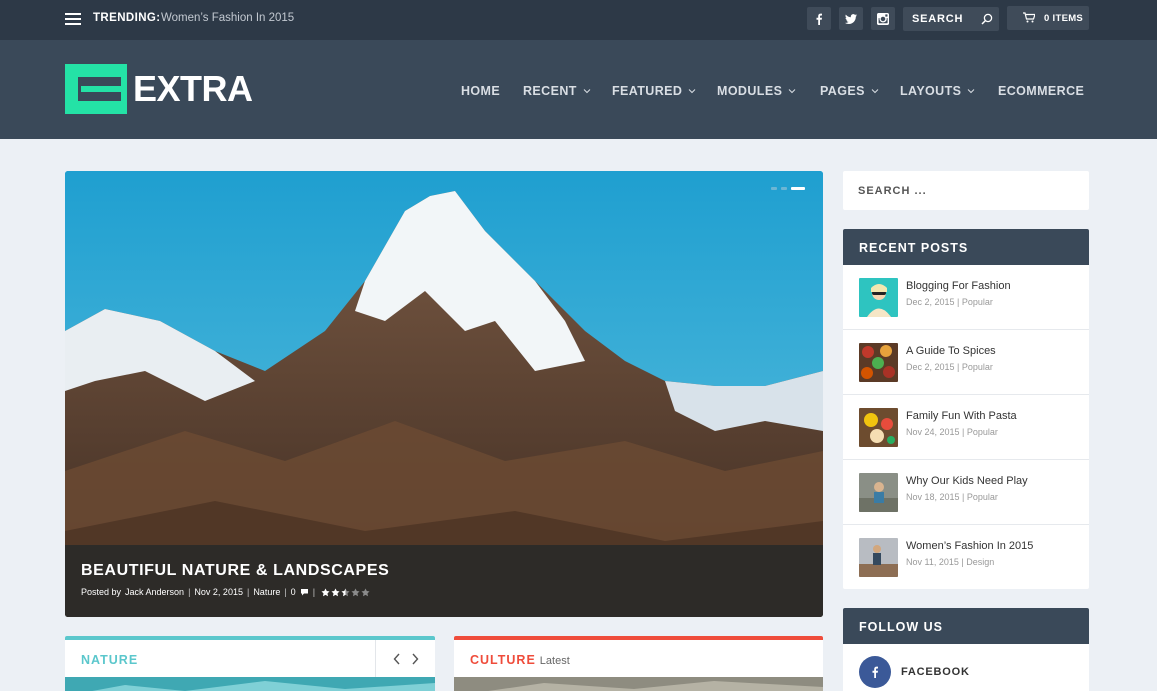 This screenshot has width=1157, height=691. Describe the element at coordinates (935, 672) in the screenshot. I see `follow-label: FACEBOOK` at that location.